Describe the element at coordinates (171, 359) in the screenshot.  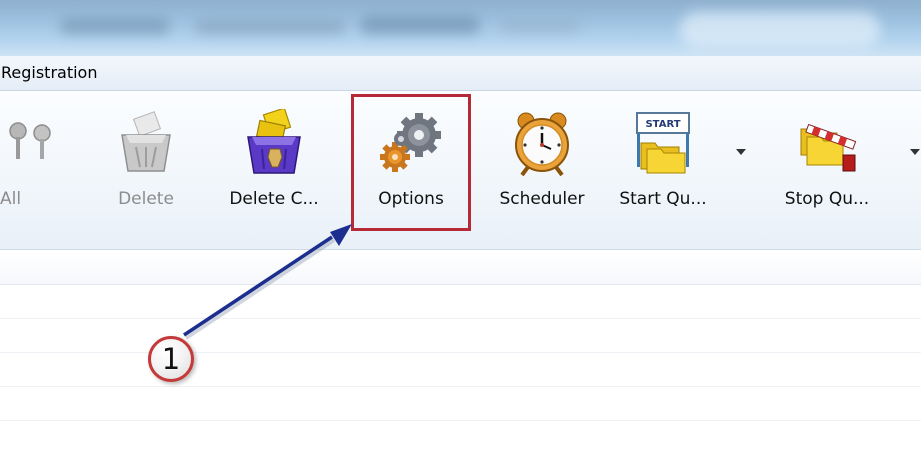
I see `callout-number-badge: 1` at that location.